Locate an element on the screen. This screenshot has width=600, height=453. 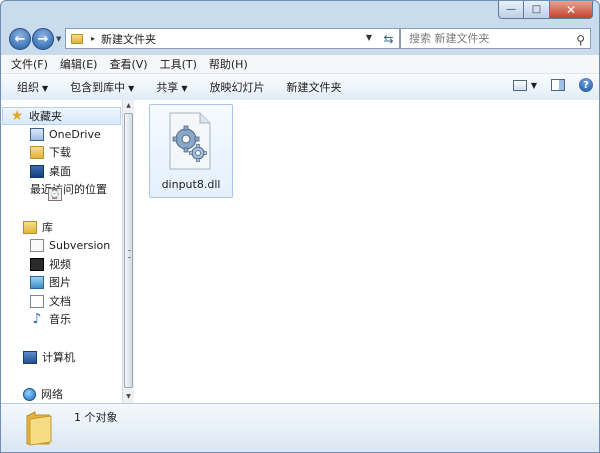
sidebar-item-label: 收藏夹 is located at coordinates (45, 116).